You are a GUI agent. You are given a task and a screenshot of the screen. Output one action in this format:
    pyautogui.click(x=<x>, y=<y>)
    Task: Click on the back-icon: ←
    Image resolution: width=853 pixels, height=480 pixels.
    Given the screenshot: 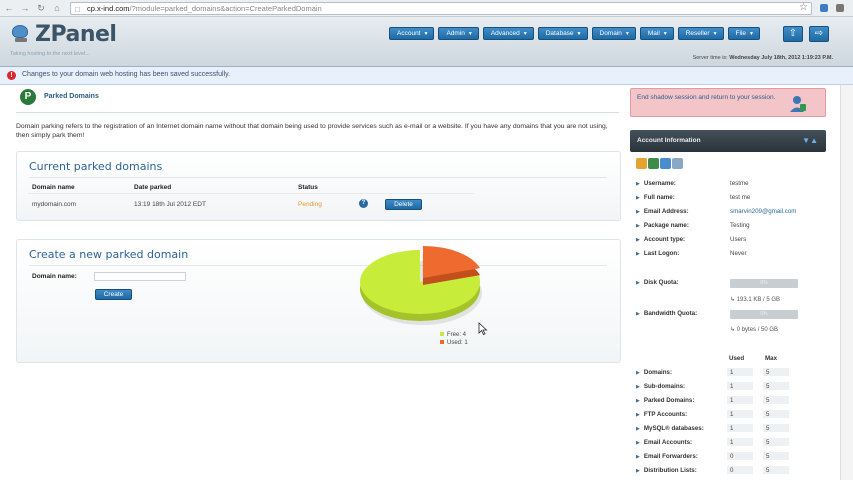 What is the action you would take?
    pyautogui.click(x=9, y=8)
    